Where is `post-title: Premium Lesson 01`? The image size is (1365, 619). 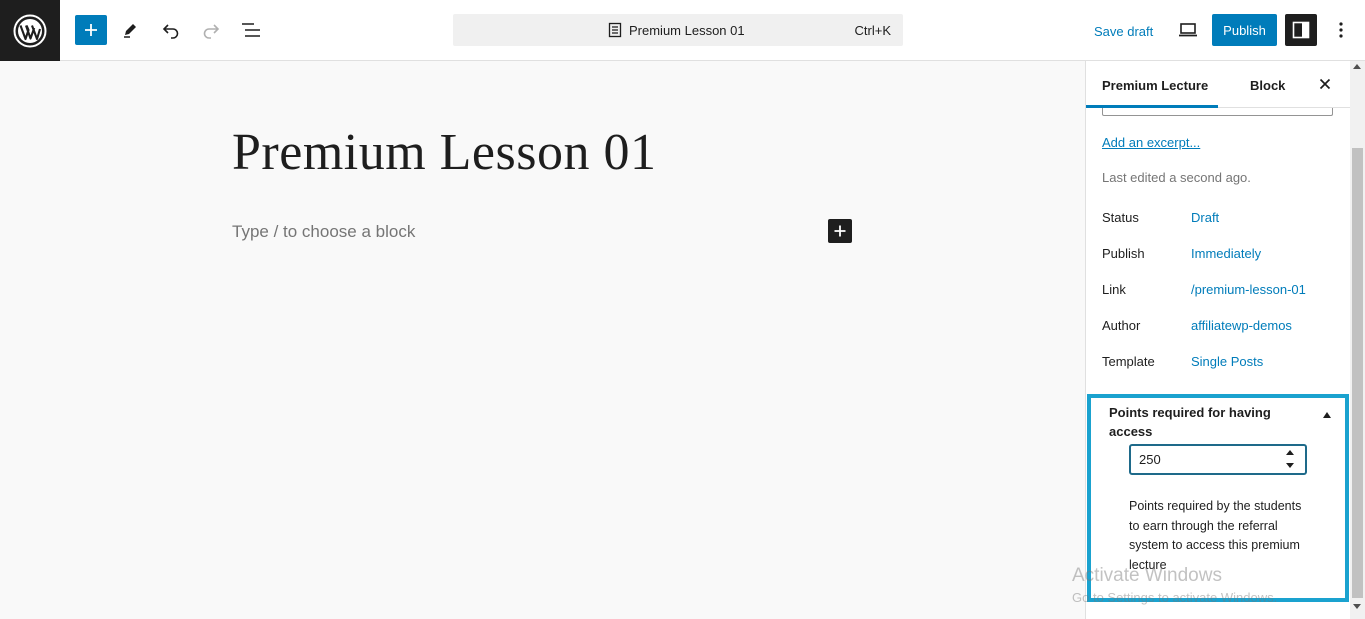
post-title: Premium Lesson 01 is located at coordinates (444, 152).